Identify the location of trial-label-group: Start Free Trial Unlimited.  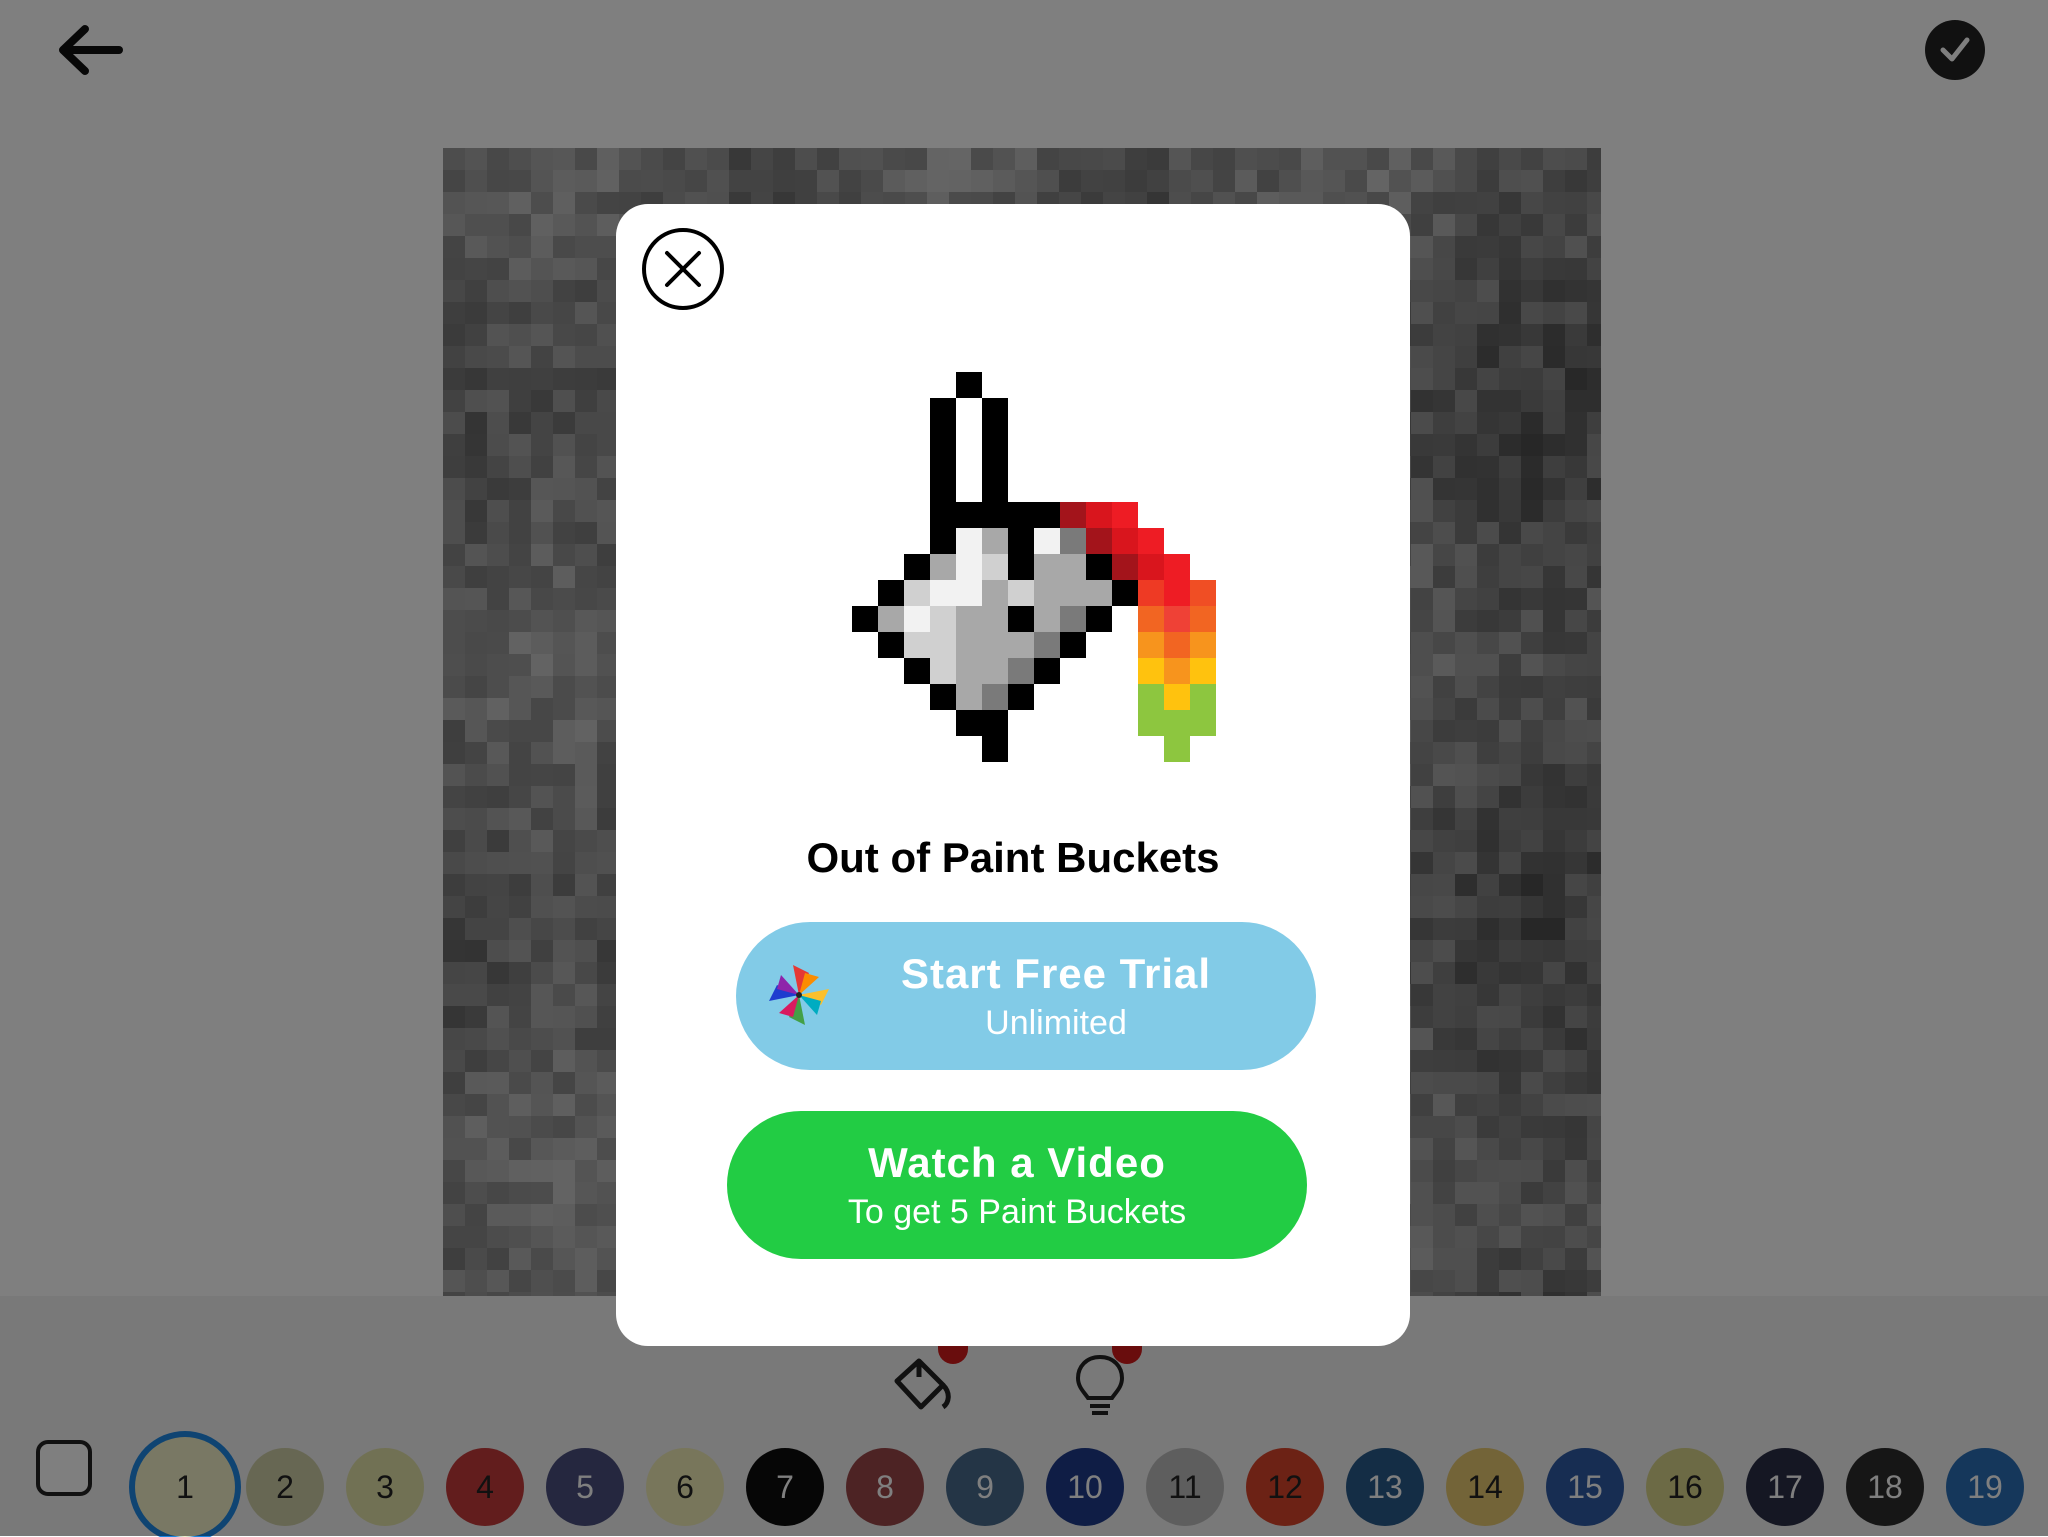
(1056, 996).